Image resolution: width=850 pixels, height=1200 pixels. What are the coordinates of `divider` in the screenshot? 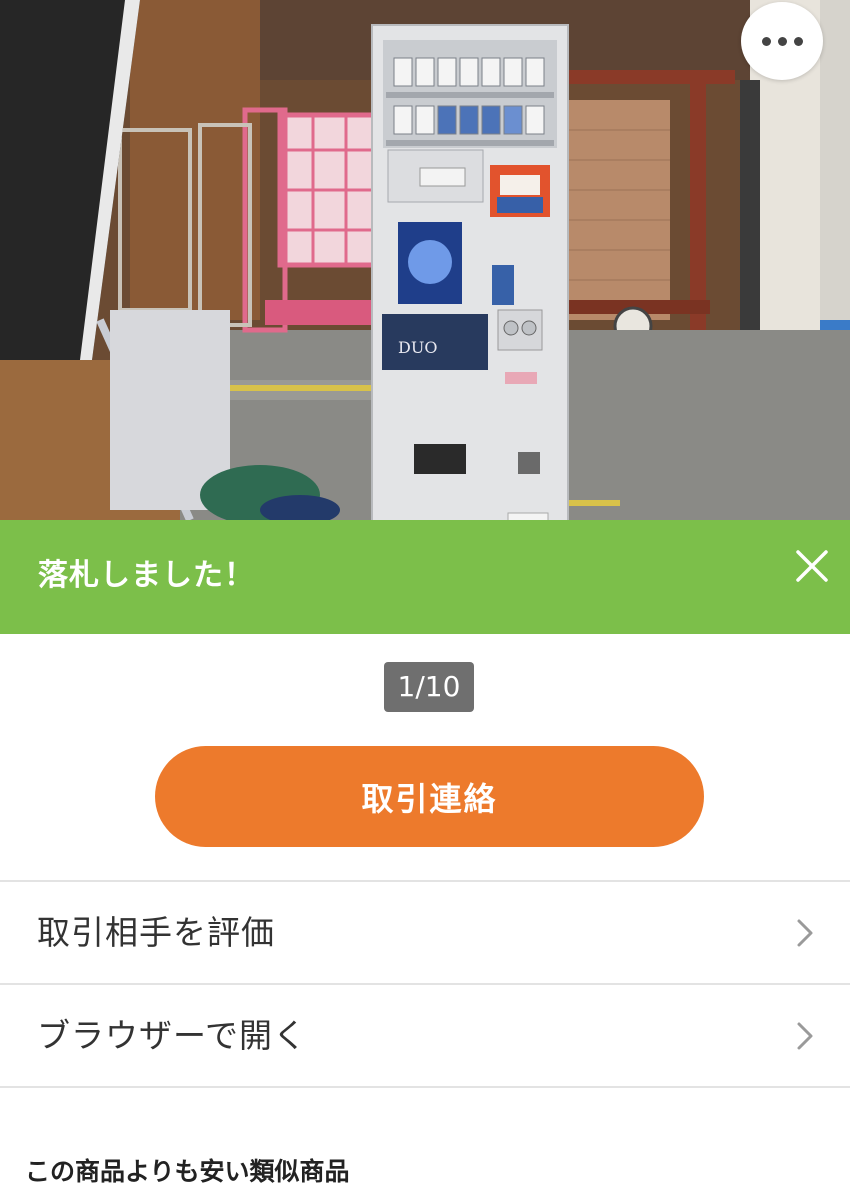 It's located at (425, 1087).